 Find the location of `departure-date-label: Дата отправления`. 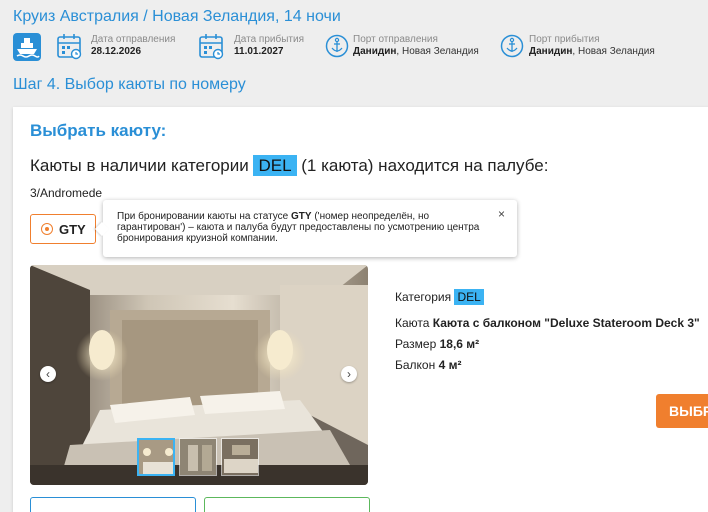

departure-date-label: Дата отправления is located at coordinates (133, 39).